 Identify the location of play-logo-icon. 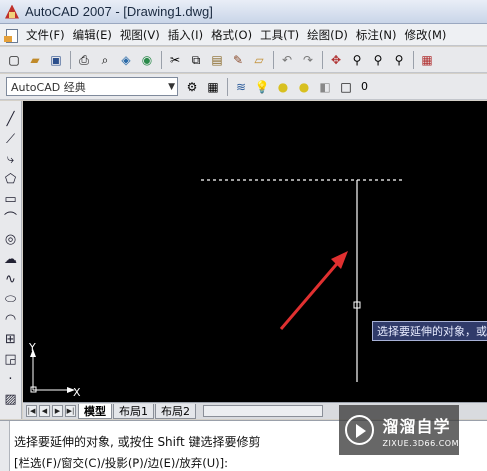
(360, 430).